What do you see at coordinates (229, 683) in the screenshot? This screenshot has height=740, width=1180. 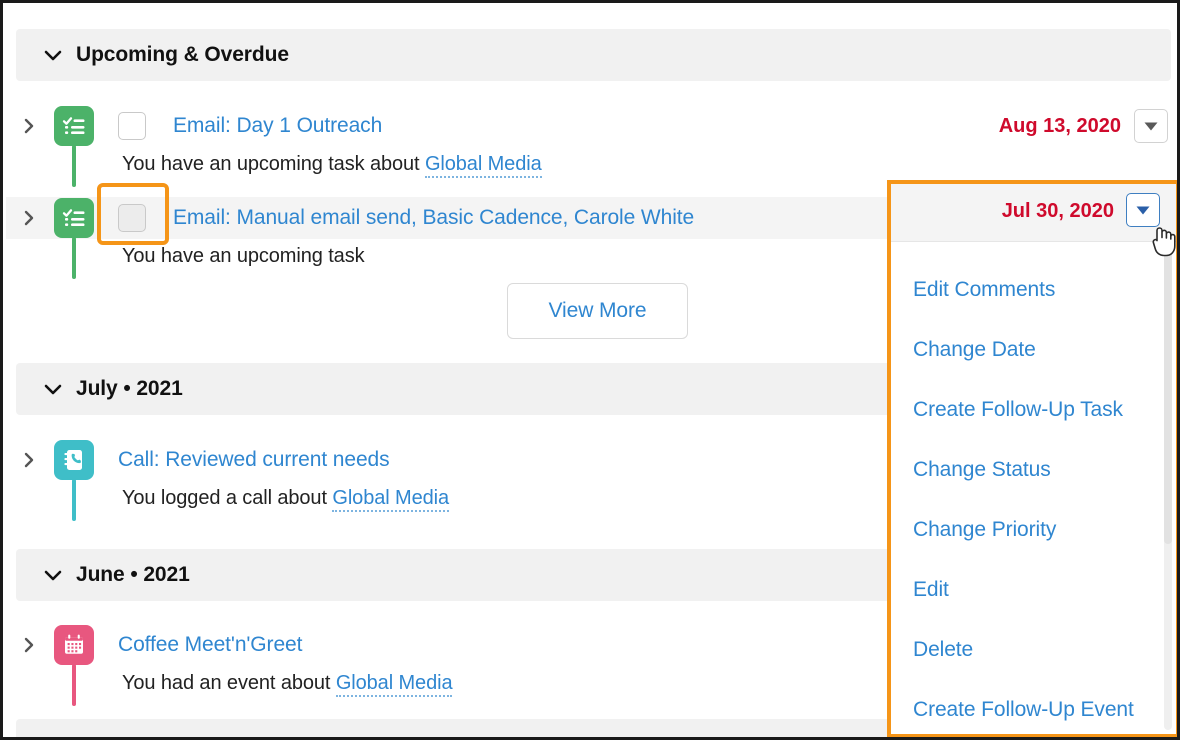 I see `subtitle-text: You had an event about` at bounding box center [229, 683].